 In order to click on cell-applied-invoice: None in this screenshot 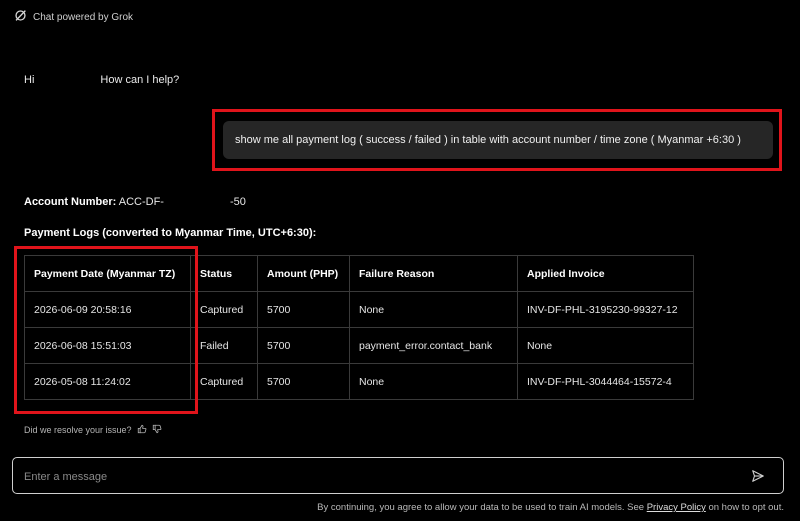, I will do `click(605, 345)`.